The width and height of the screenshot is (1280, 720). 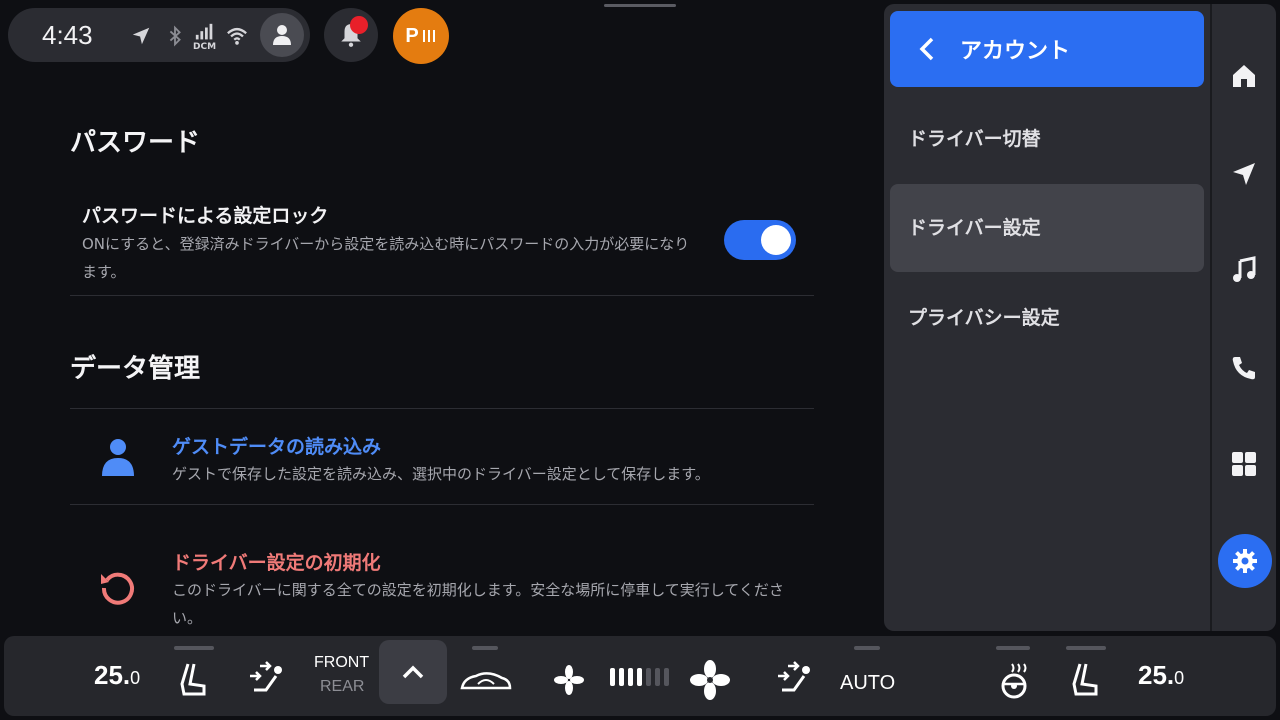 What do you see at coordinates (351, 35) in the screenshot?
I see `notification-button` at bounding box center [351, 35].